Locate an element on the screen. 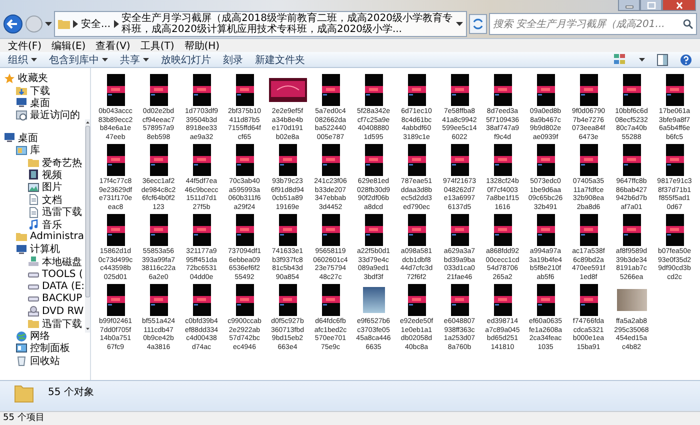 This screenshot has height=425, width=700. maximize-button is located at coordinates (651, 5).